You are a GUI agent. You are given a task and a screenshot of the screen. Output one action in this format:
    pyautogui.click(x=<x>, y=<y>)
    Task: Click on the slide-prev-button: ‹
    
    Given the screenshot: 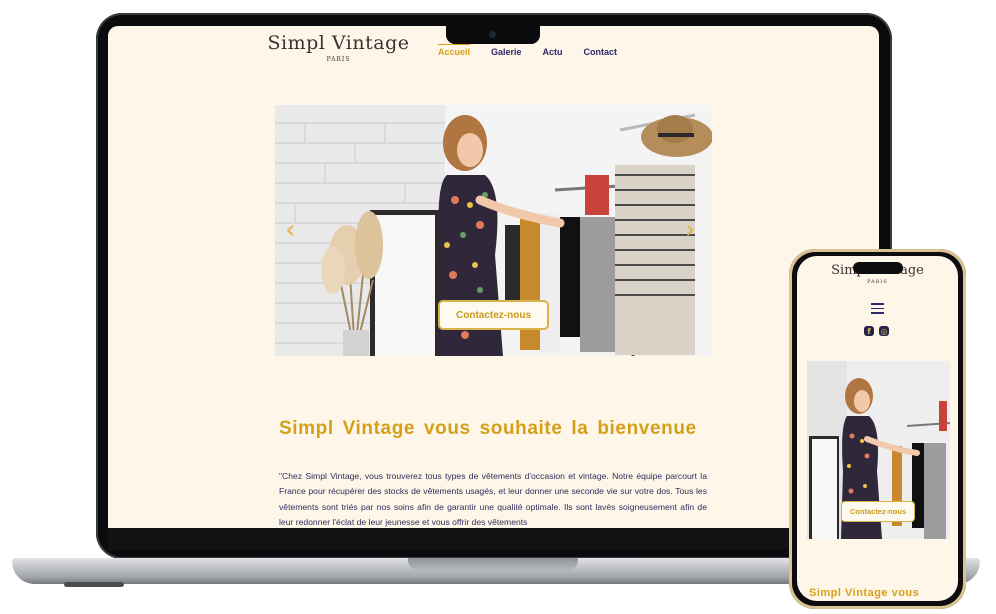 What is the action you would take?
    pyautogui.click(x=290, y=230)
    